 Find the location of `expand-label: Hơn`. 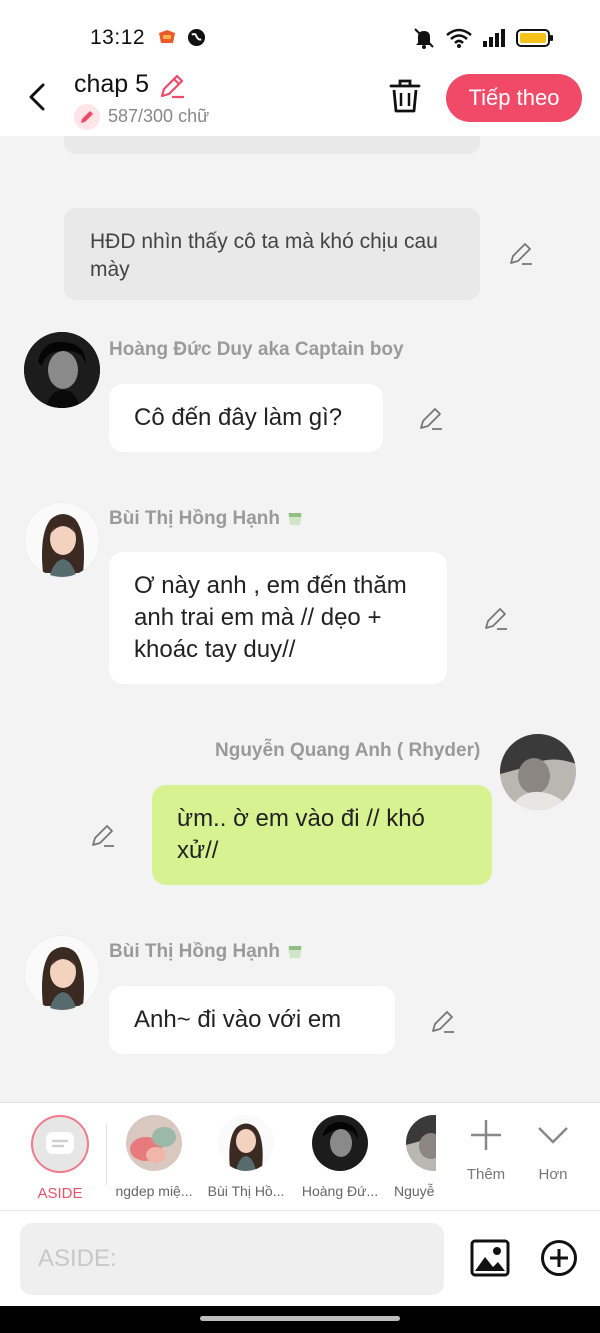

expand-label: Hơn is located at coordinates (553, 1174).